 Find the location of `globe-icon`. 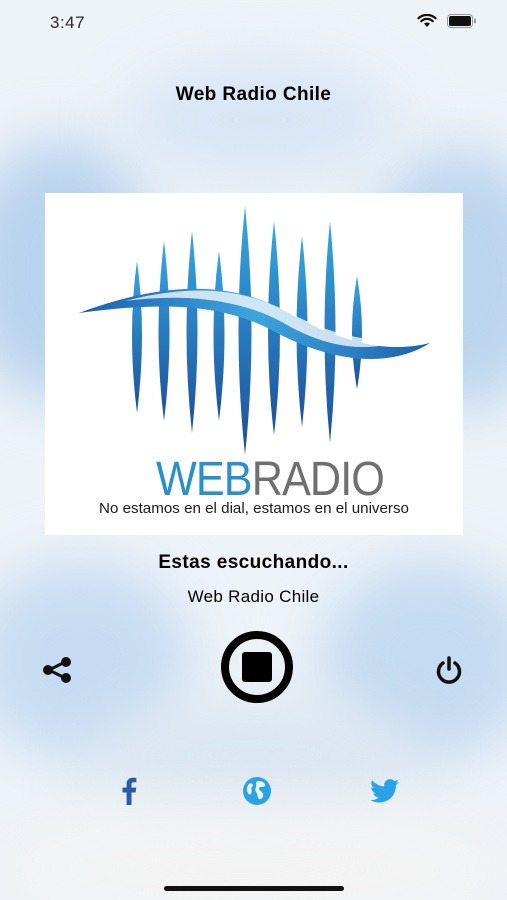

globe-icon is located at coordinates (257, 791).